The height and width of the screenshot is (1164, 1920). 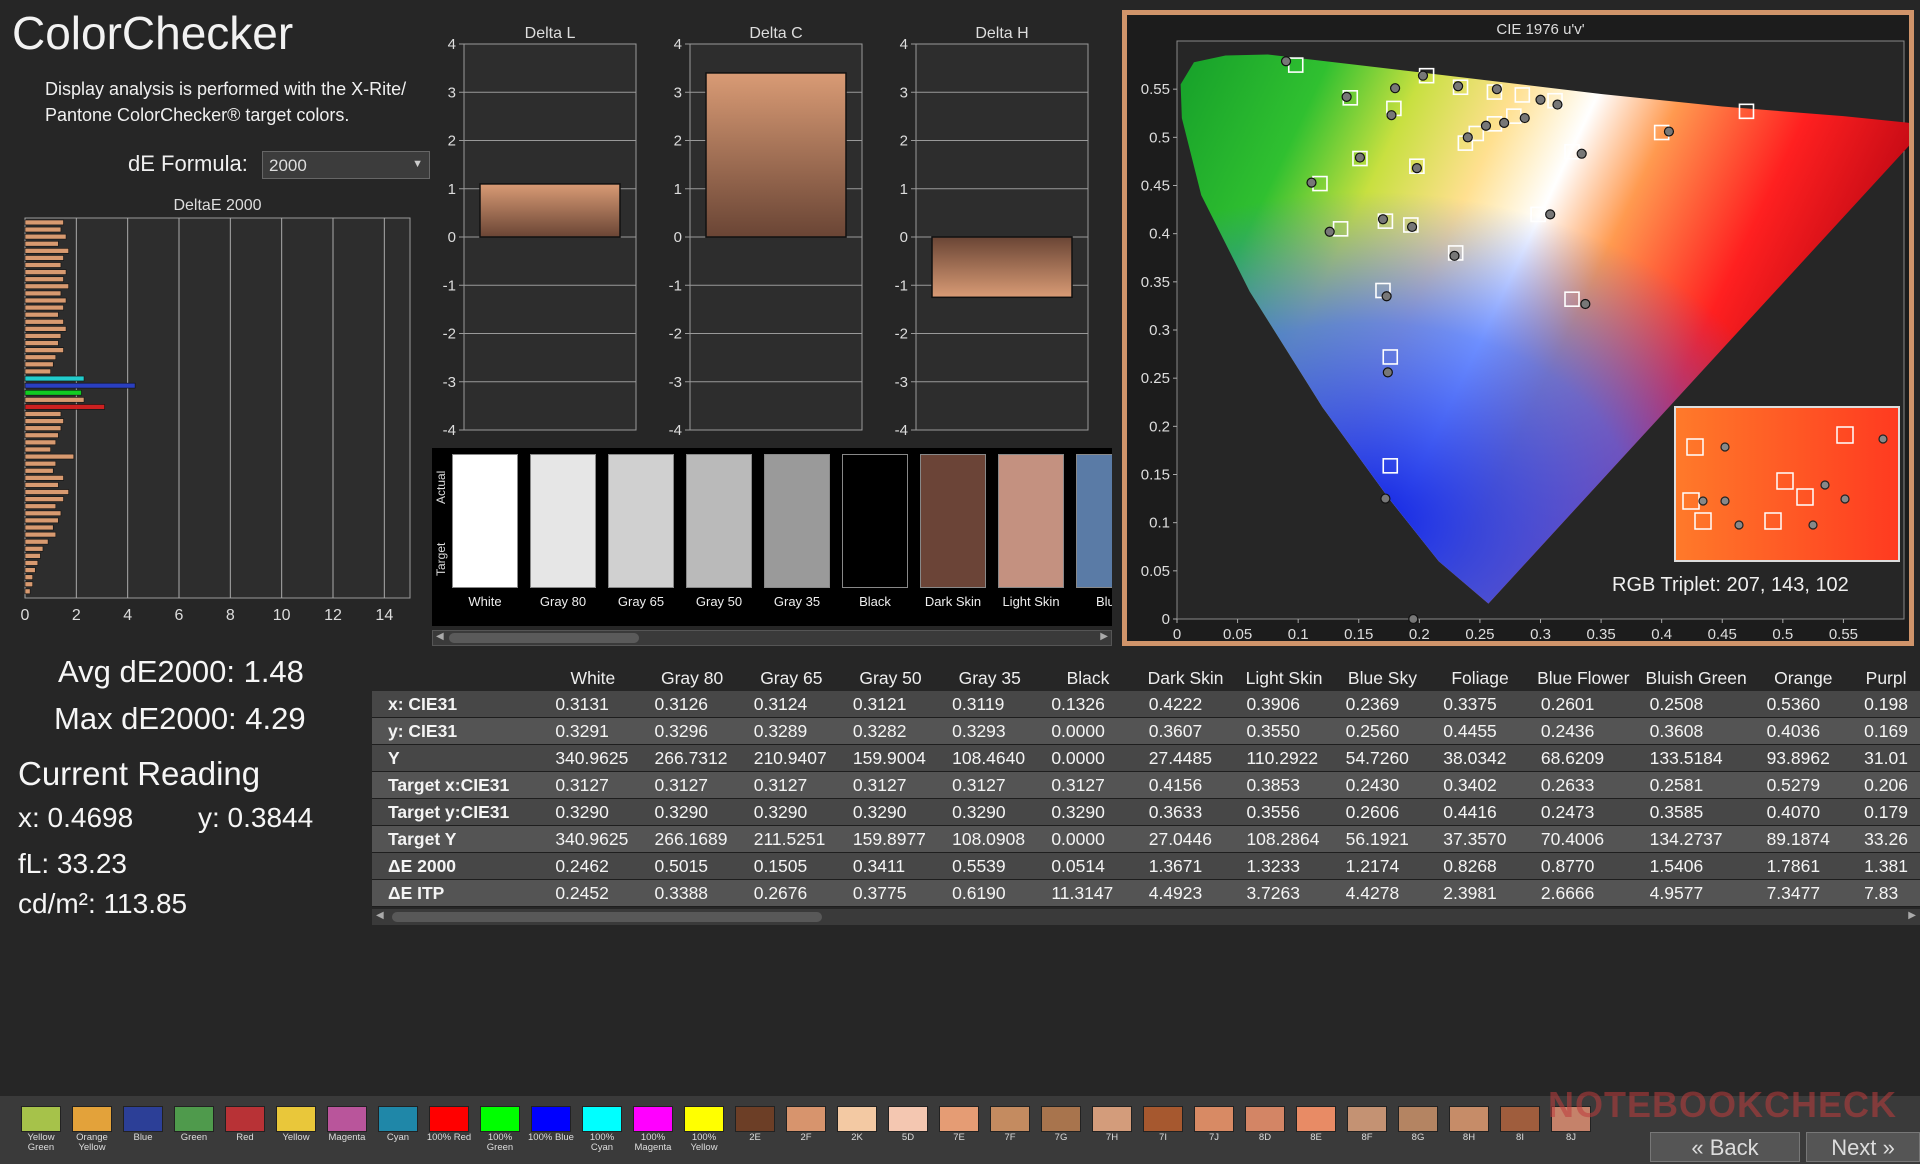 I want to click on watermark: NOTEBOOKCHECK, so click(x=1723, y=1104).